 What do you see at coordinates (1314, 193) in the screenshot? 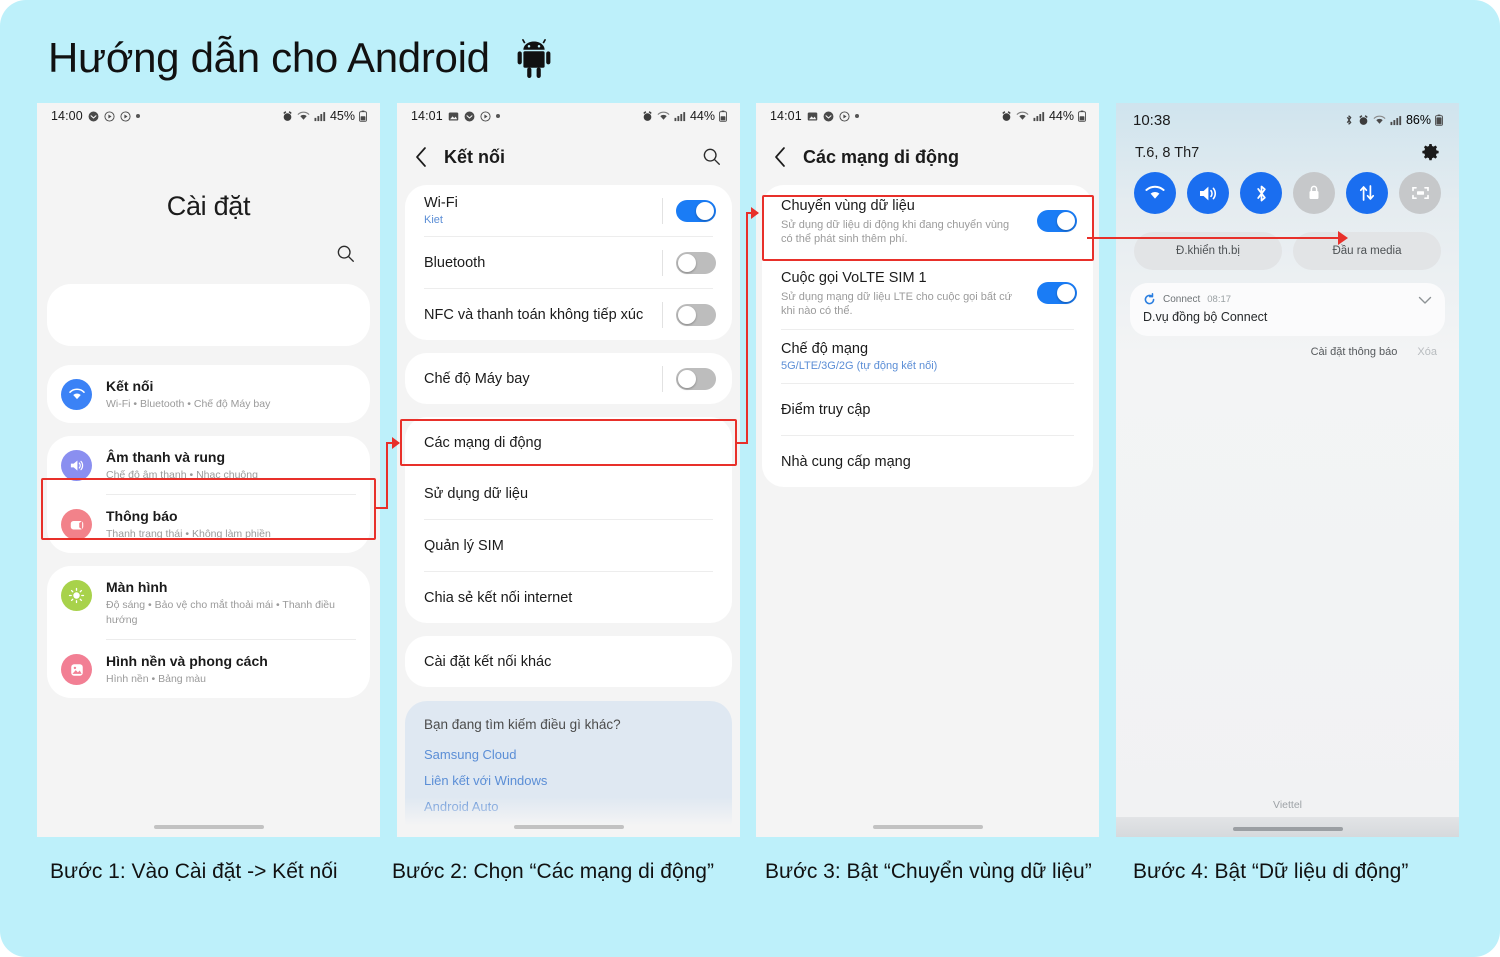
I see `auto-rotate-tile` at bounding box center [1314, 193].